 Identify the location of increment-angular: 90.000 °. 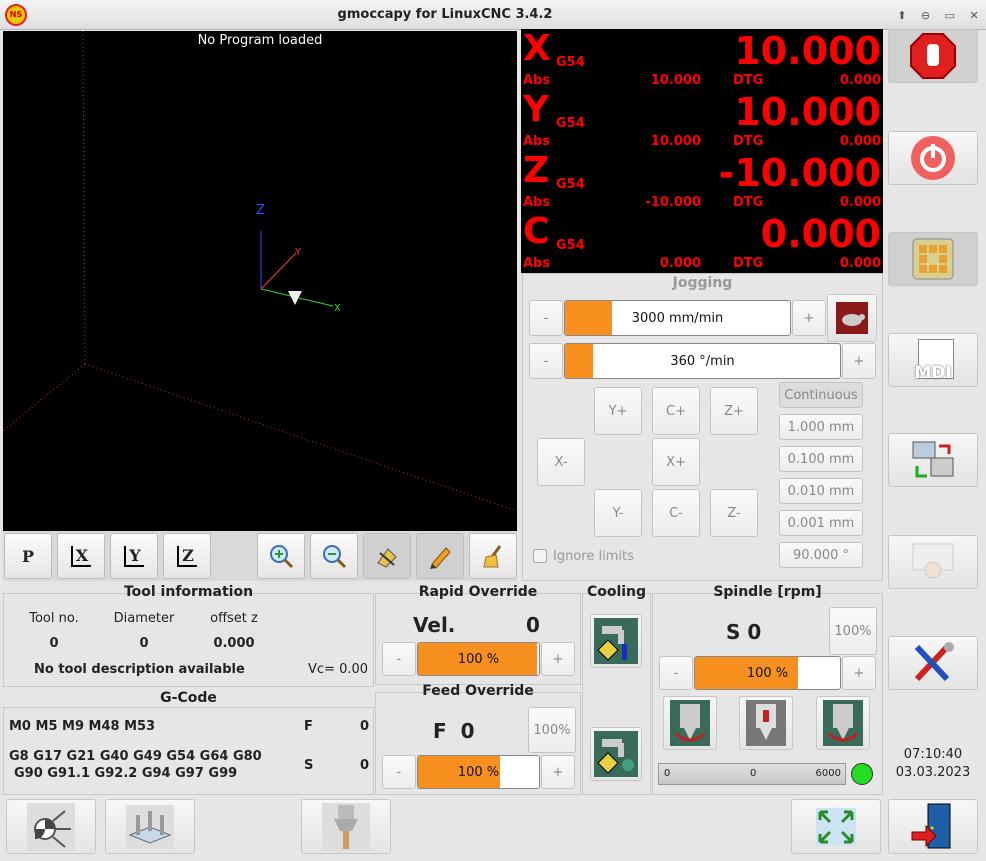
(821, 555).